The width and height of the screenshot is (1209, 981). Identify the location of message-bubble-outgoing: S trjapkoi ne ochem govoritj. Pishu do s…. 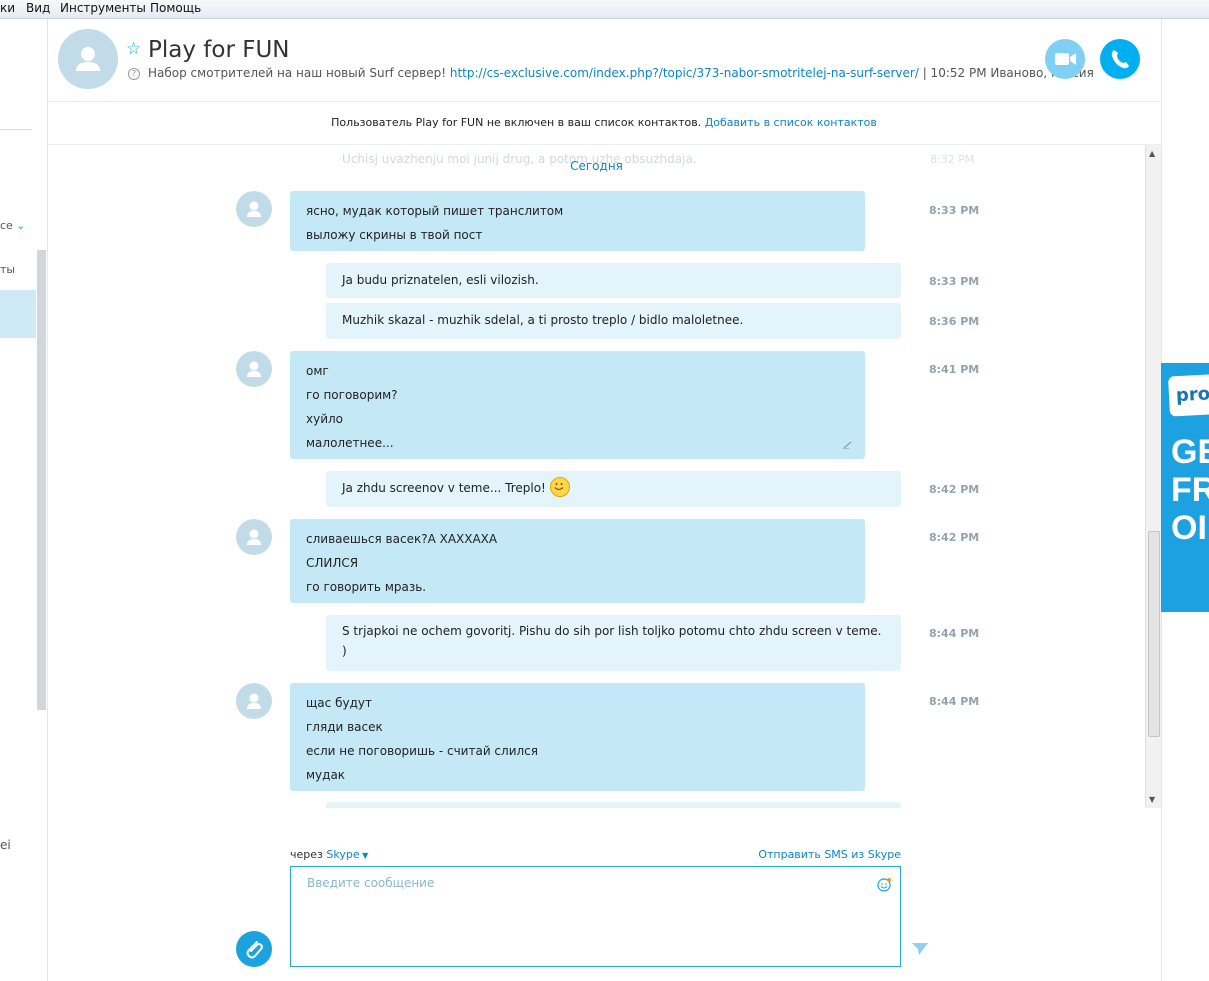
(613, 643).